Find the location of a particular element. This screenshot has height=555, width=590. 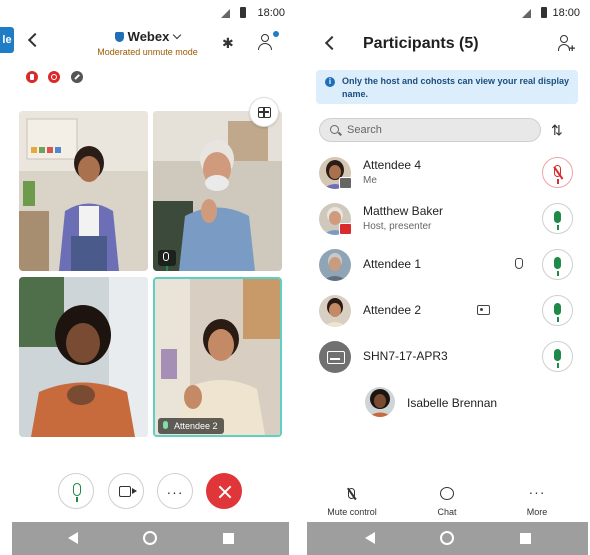

id-card-icon is located at coordinates (483, 310).